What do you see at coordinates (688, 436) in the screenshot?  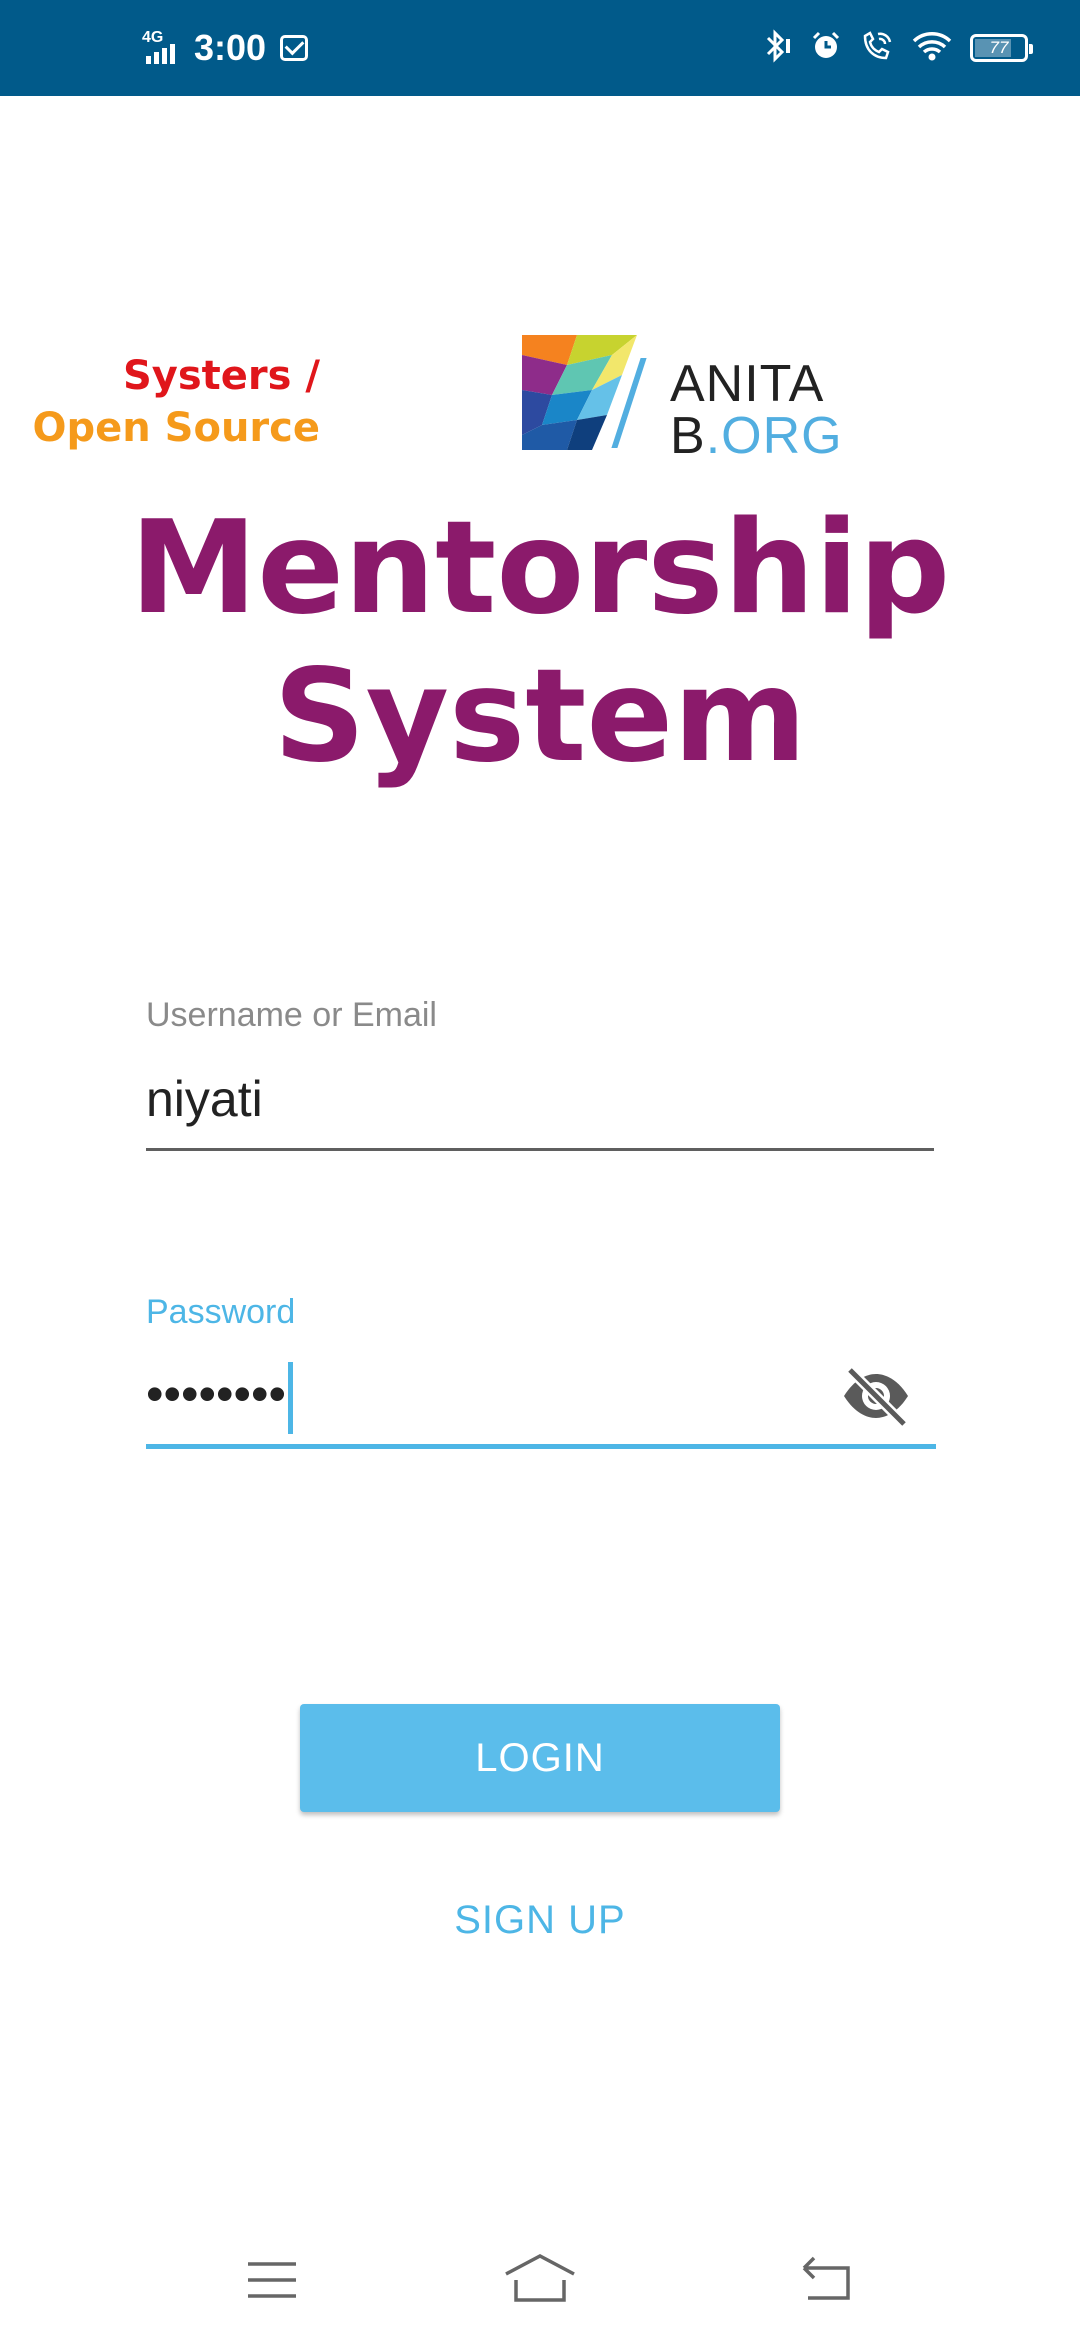 I see `anita-b-text: B` at bounding box center [688, 436].